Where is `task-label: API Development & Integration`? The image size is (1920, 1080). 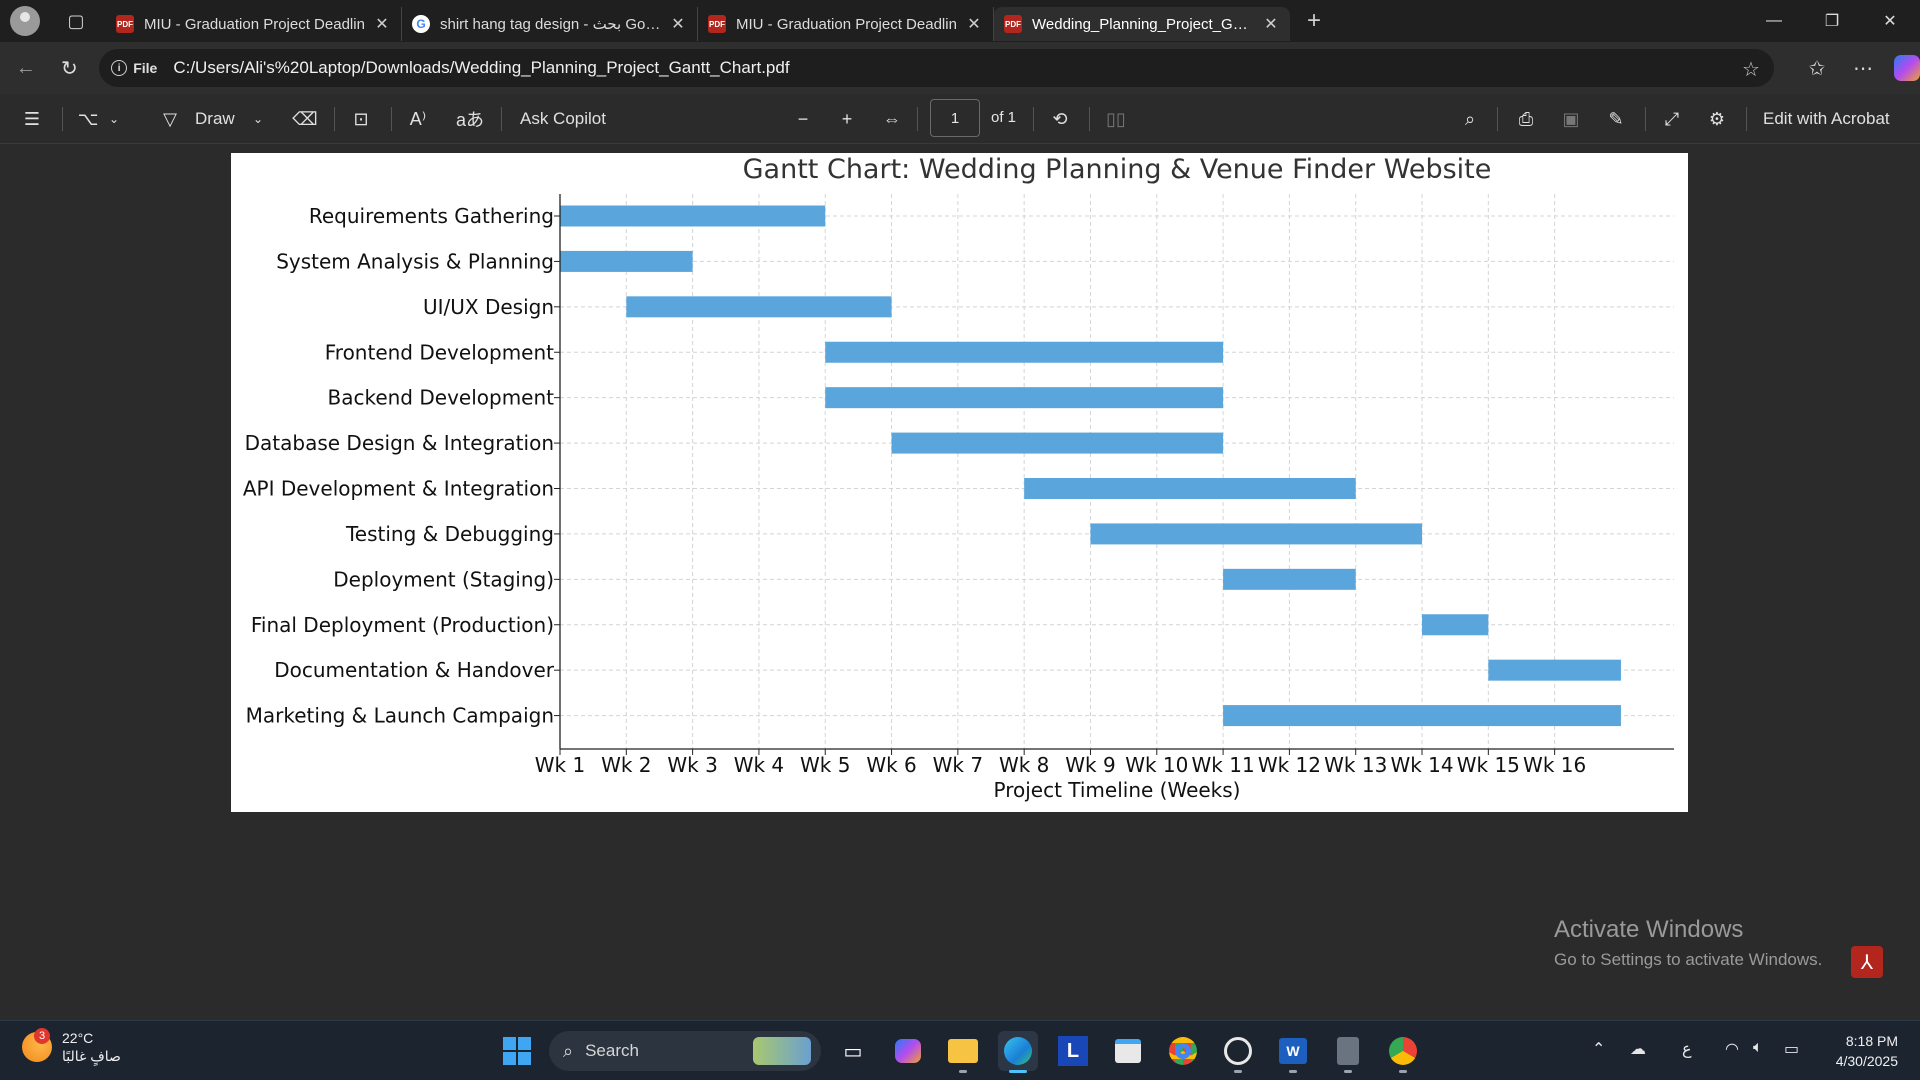
task-label: API Development & Integration is located at coordinates (398, 489).